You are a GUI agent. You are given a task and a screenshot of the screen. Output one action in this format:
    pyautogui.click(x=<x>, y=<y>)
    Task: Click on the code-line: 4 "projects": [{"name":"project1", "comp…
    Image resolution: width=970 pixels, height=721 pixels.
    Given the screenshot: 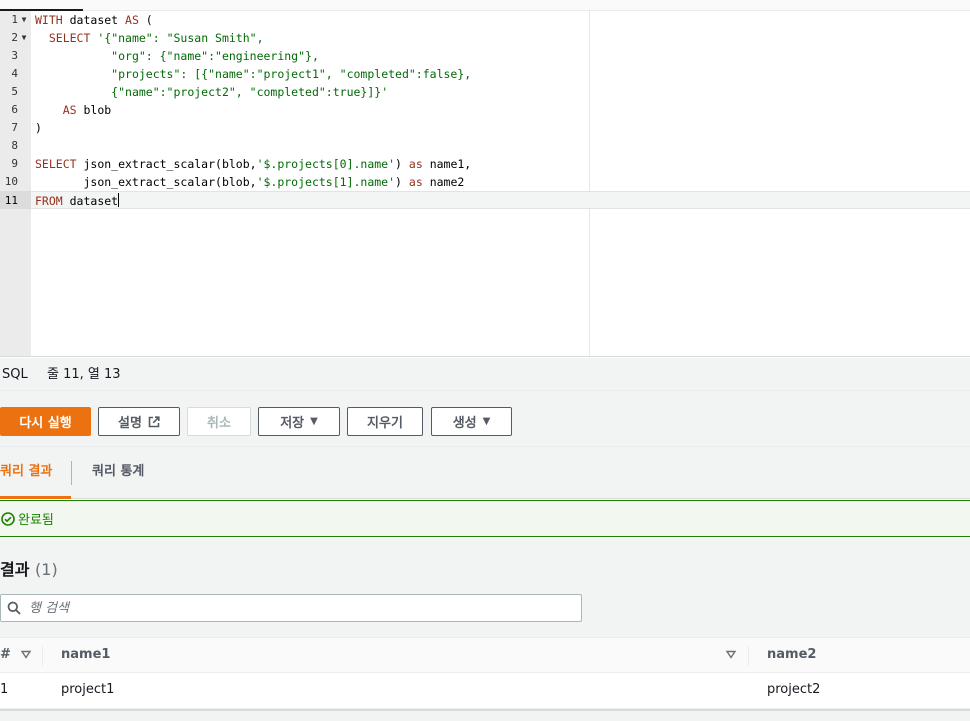 What is the action you would take?
    pyautogui.click(x=485, y=74)
    